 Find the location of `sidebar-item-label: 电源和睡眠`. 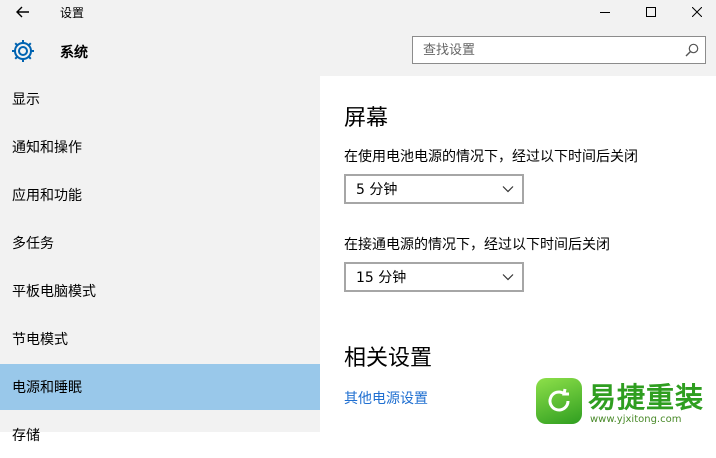

sidebar-item-label: 电源和睡眠 is located at coordinates (47, 388).